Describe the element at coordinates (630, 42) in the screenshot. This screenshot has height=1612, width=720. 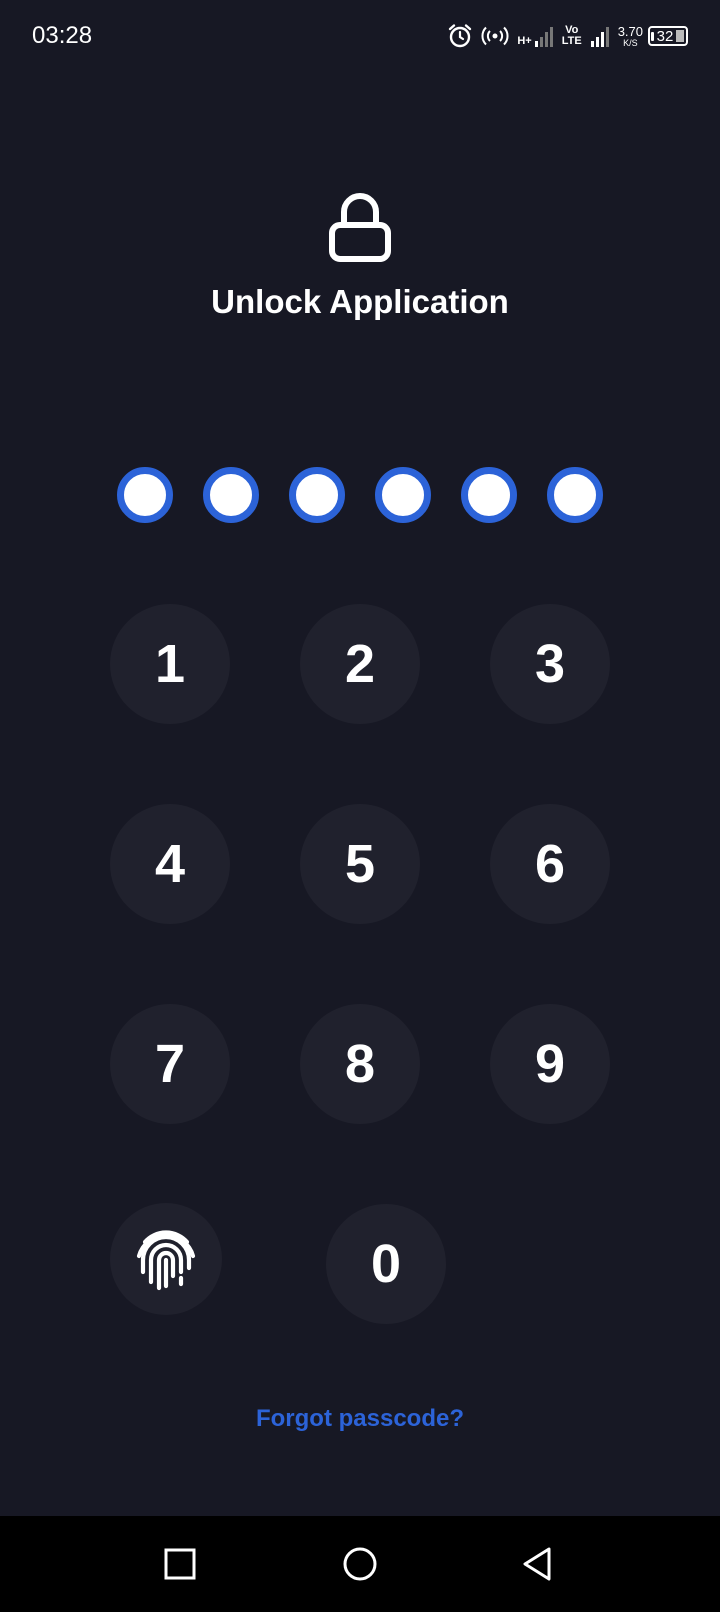
I see `speed-unit: K/S` at that location.